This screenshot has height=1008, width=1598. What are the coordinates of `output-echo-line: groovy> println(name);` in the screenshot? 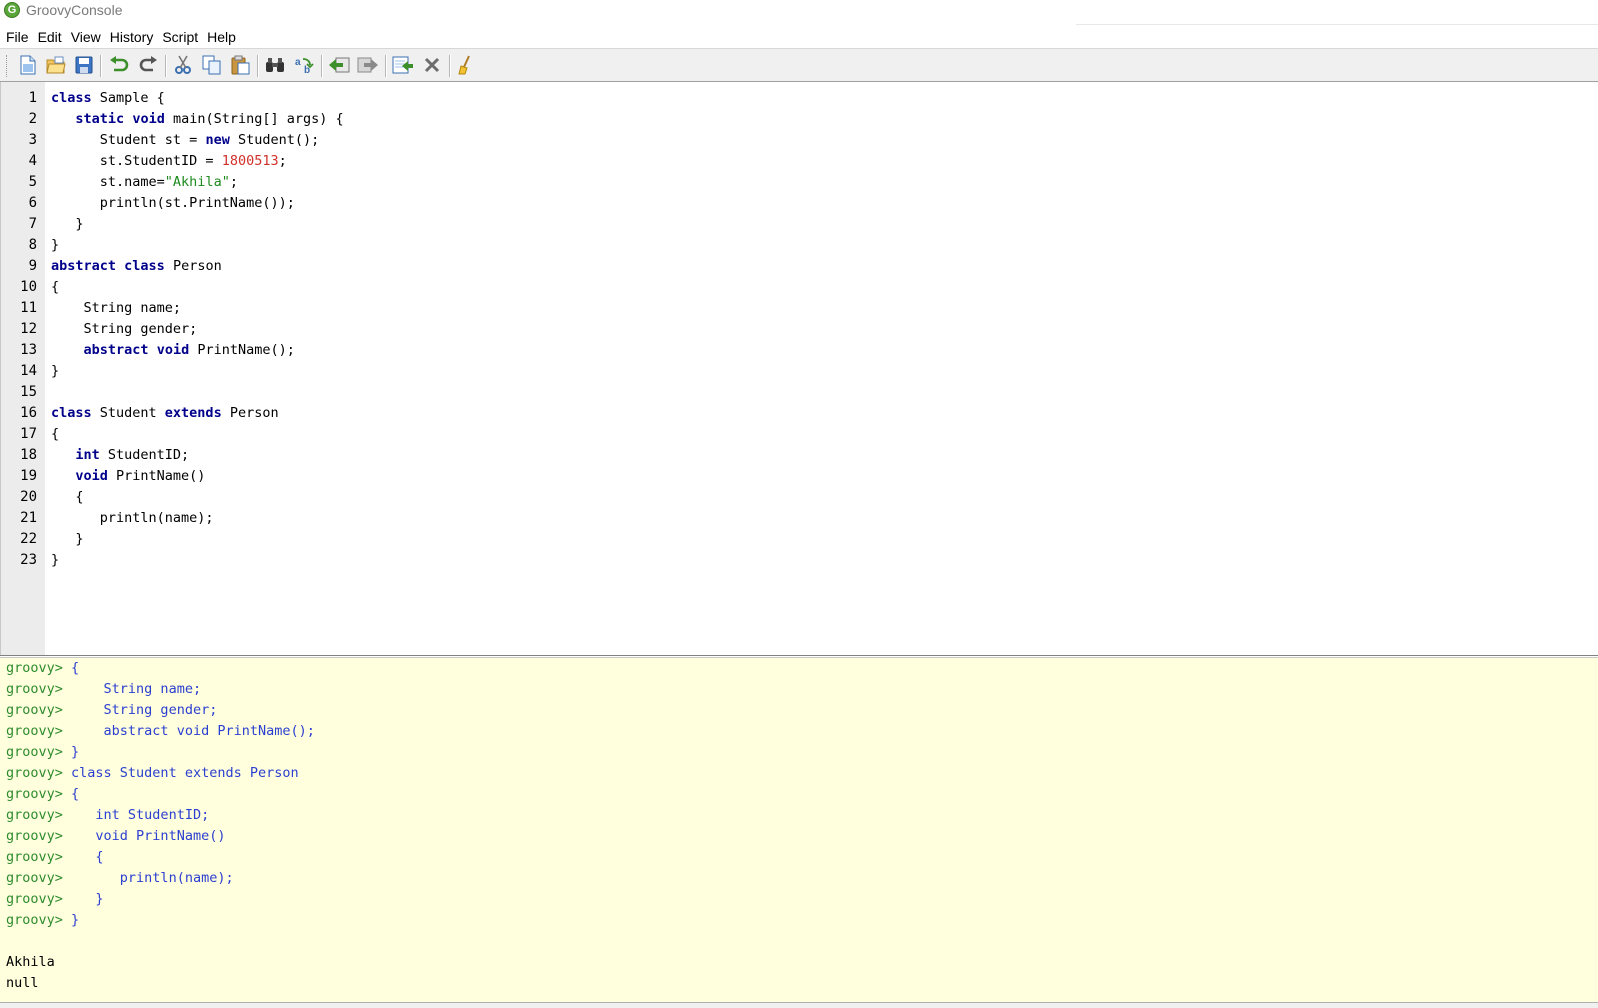 It's located at (120, 878).